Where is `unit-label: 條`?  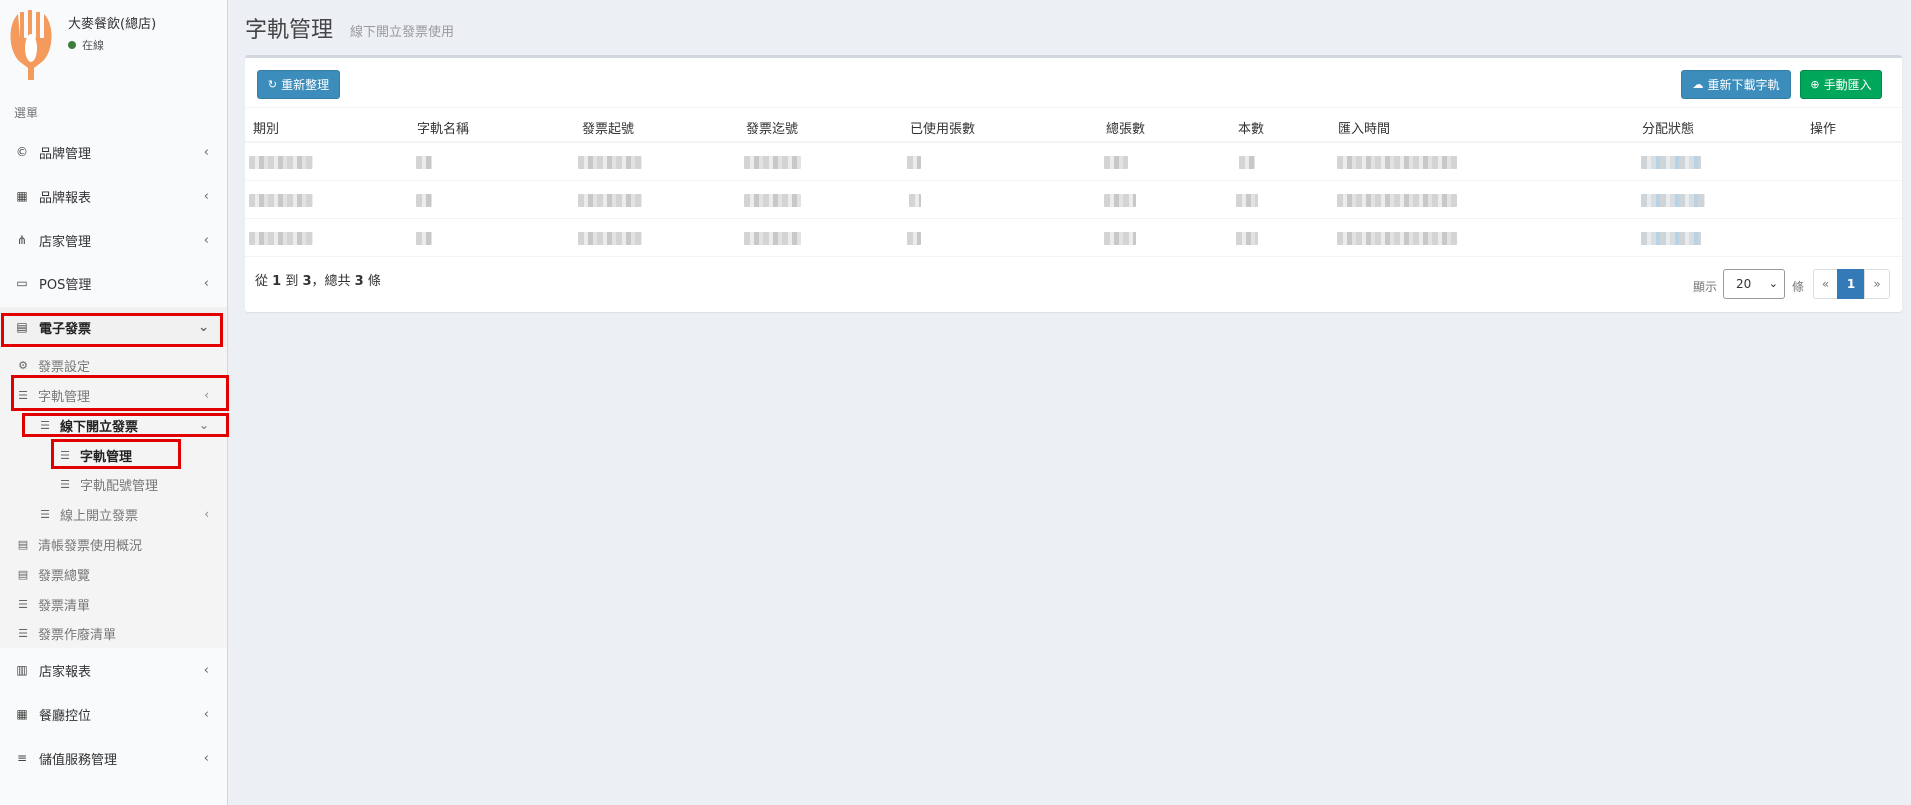 unit-label: 條 is located at coordinates (1798, 287).